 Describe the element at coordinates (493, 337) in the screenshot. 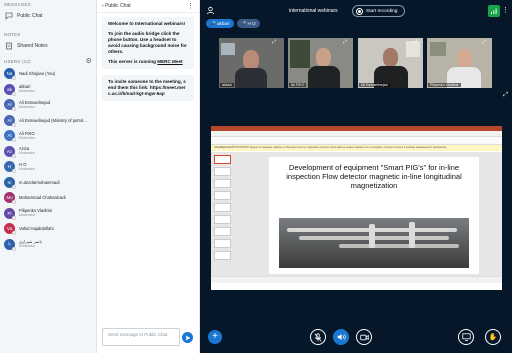

I see `raise-hand-button: ✋` at that location.